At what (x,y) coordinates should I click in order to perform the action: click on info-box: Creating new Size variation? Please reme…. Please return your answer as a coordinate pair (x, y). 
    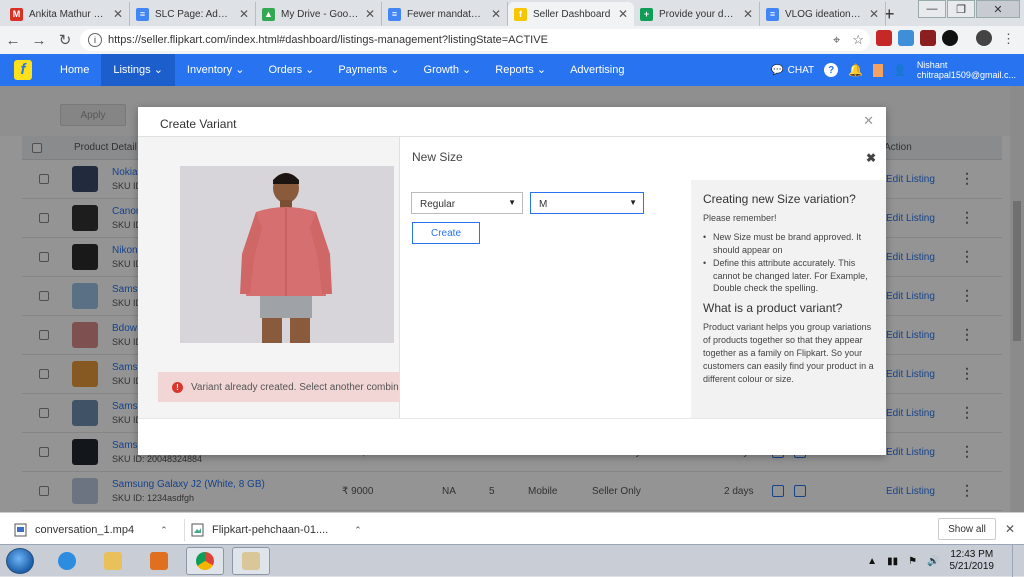
    Looking at the image, I should click on (788, 299).